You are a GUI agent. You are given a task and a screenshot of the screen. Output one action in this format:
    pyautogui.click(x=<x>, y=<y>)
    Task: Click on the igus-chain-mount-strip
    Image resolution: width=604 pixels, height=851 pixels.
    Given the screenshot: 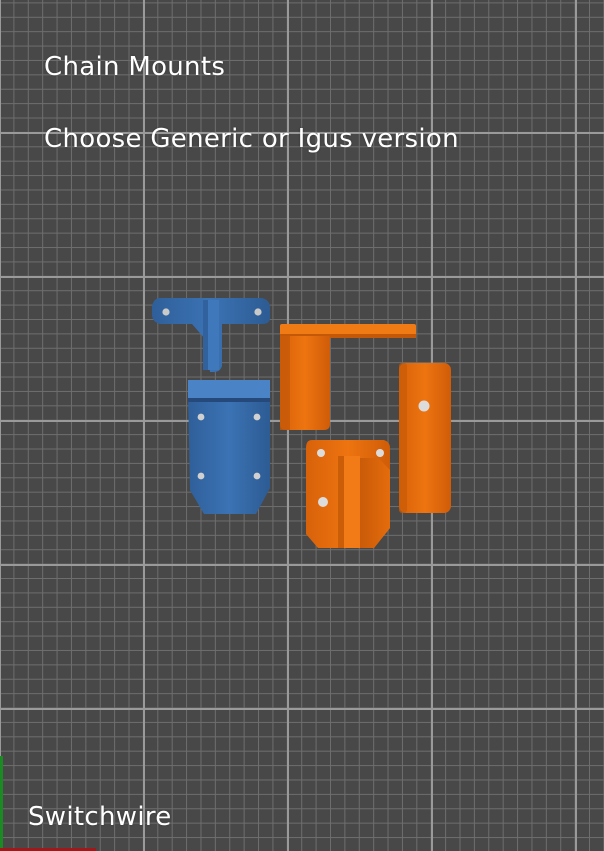 What is the action you would take?
    pyautogui.click(x=425, y=438)
    